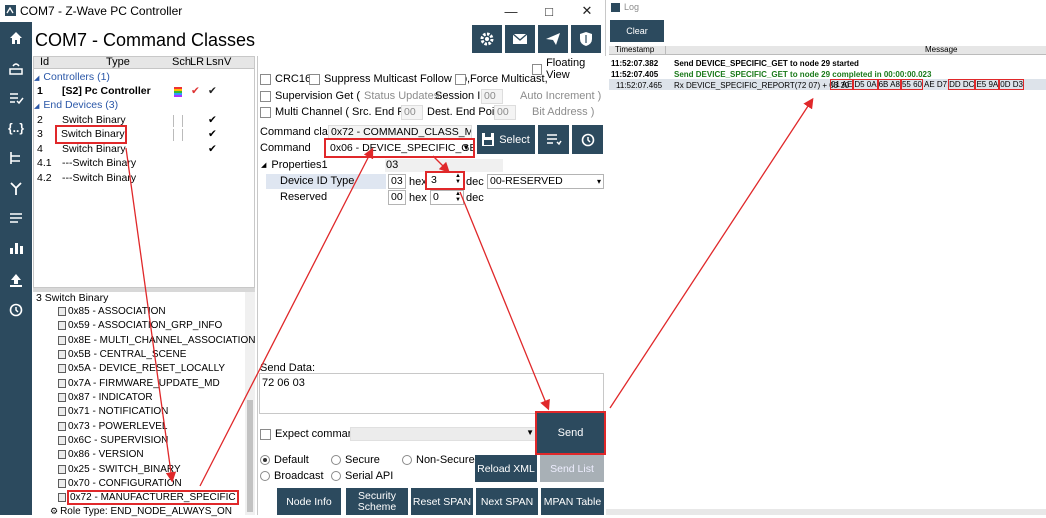  I want to click on history-icon, so click(16, 310).